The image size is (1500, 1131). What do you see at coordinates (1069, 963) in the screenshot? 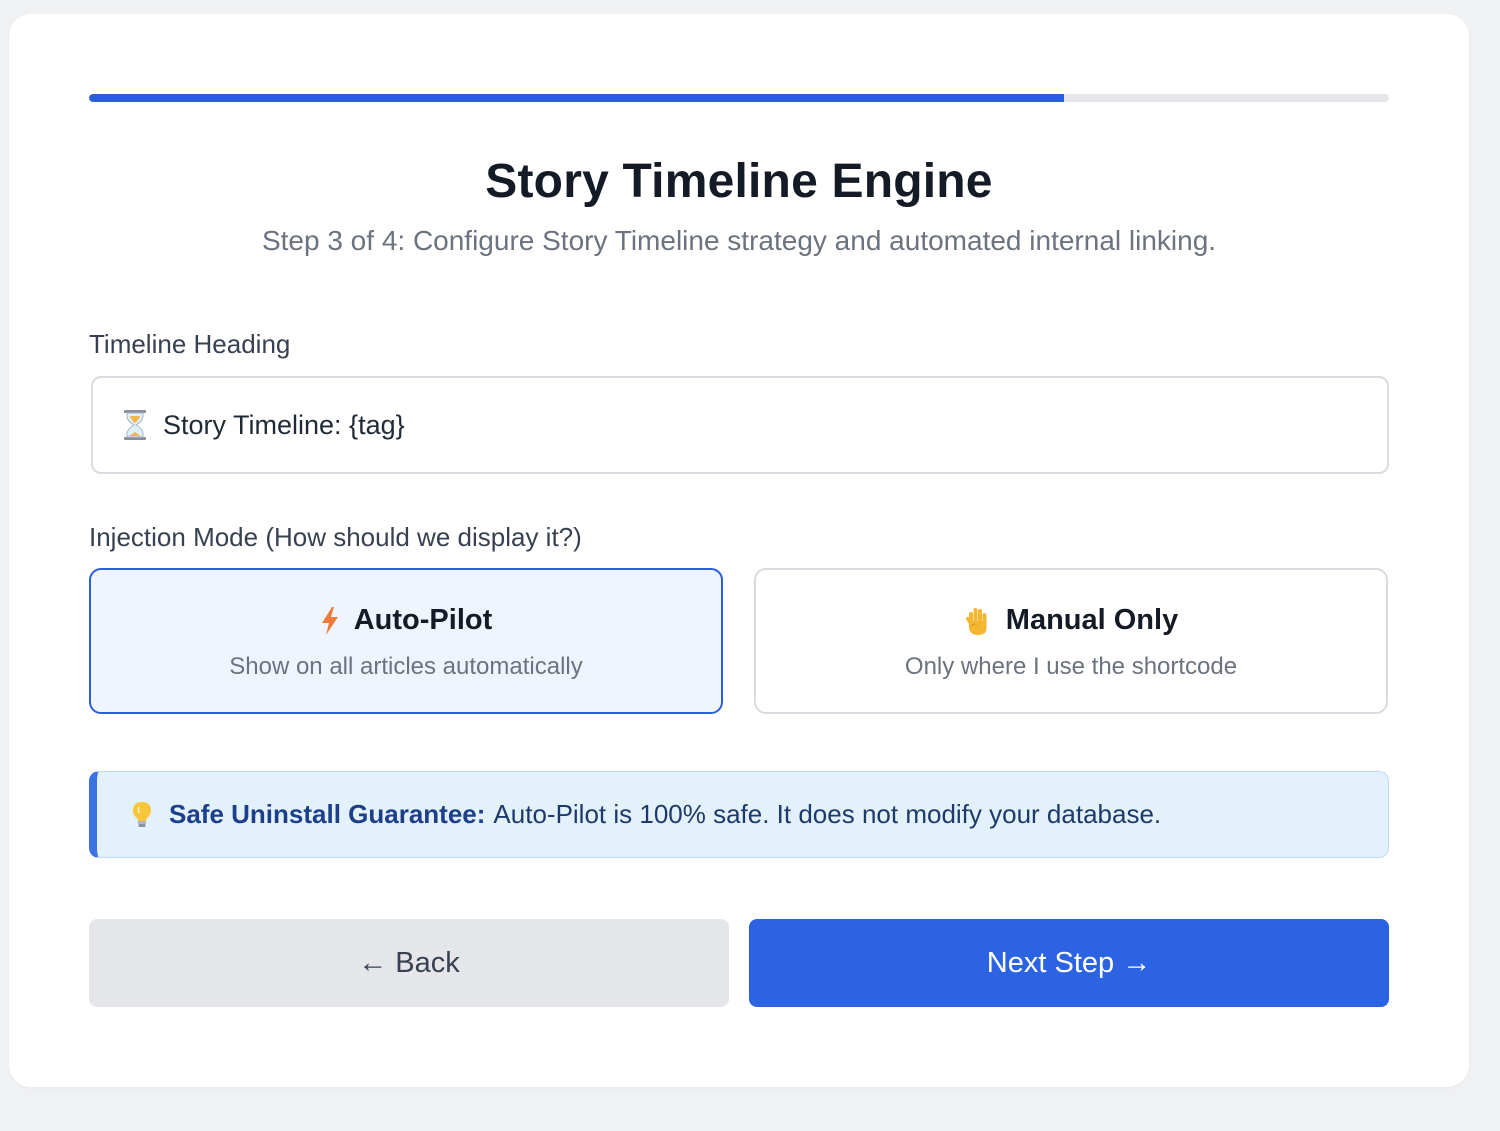
I see `next-step-button: Next Step →` at bounding box center [1069, 963].